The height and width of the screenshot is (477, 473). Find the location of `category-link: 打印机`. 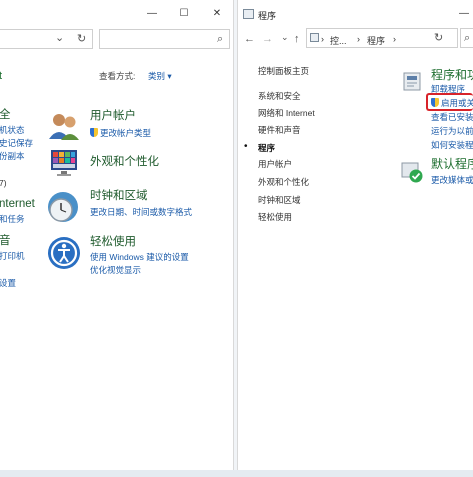

category-link: 打印机 is located at coordinates (12, 256).